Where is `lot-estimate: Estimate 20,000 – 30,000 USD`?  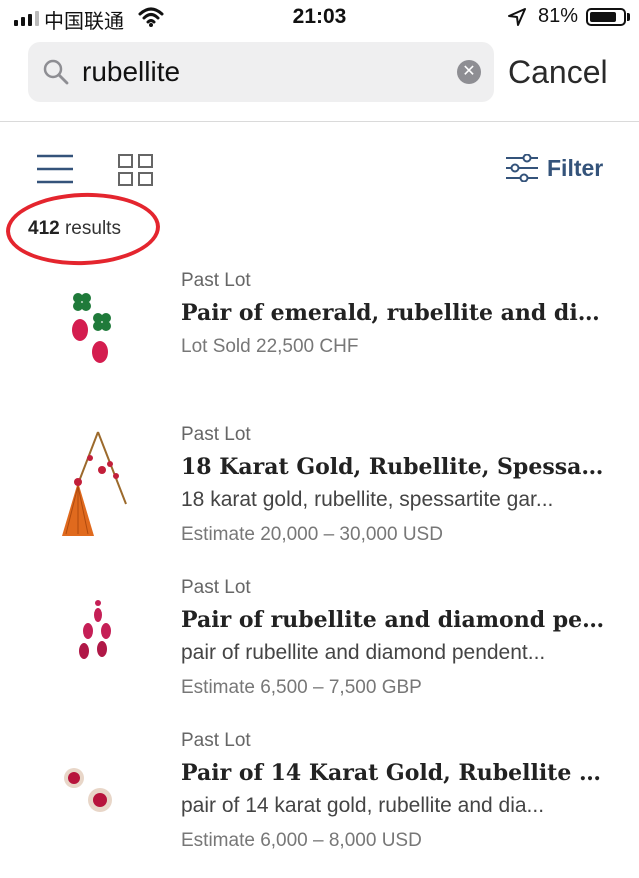 lot-estimate: Estimate 20,000 – 30,000 USD is located at coordinates (312, 534).